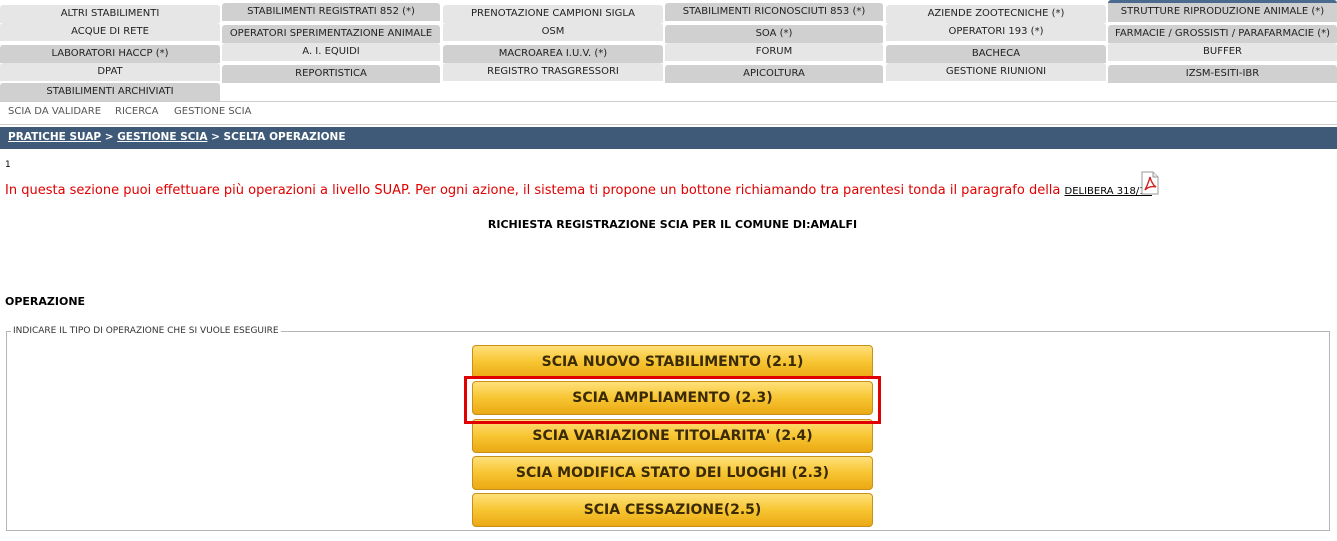  Describe the element at coordinates (1150, 183) in the screenshot. I see `pdf-file-icon` at that location.